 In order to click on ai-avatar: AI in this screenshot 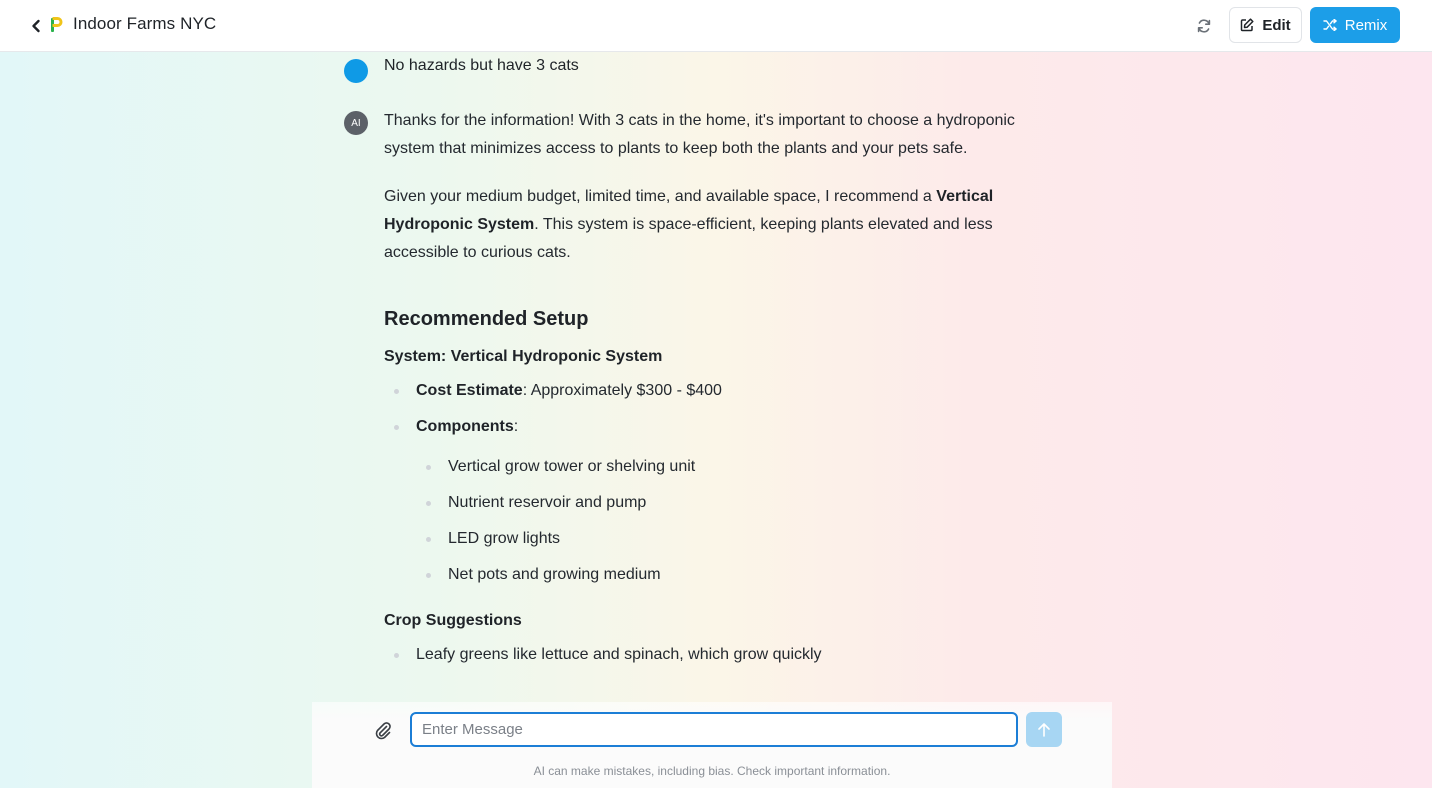, I will do `click(356, 123)`.